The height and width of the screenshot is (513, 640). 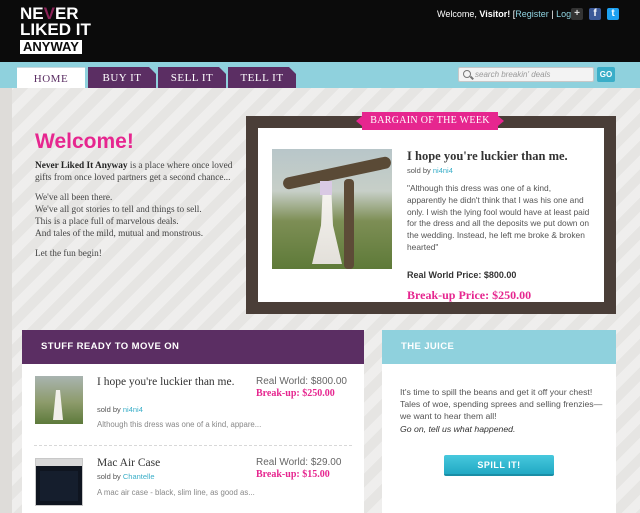 What do you see at coordinates (526, 74) in the screenshot?
I see `search-input: search breakin' deals` at bounding box center [526, 74].